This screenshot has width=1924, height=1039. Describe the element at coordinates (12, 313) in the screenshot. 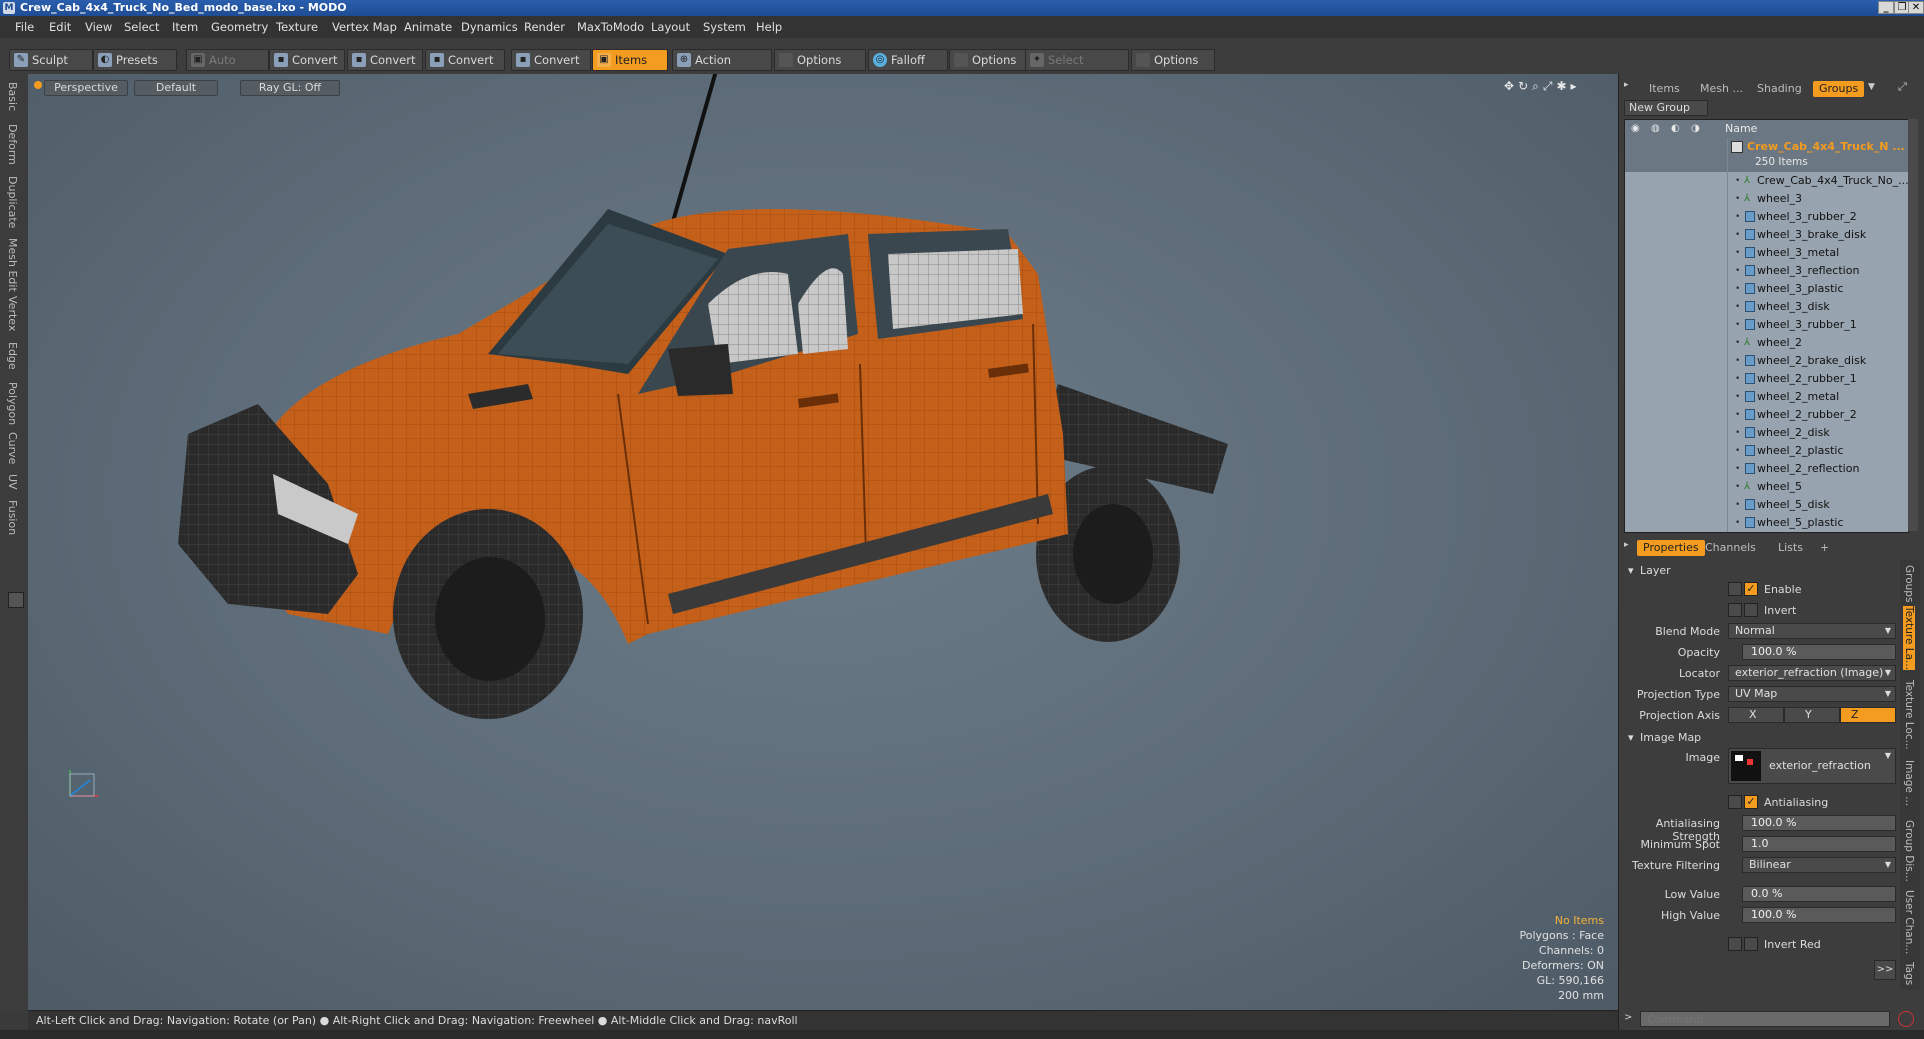

I see `tab-vertex: Vertex` at that location.